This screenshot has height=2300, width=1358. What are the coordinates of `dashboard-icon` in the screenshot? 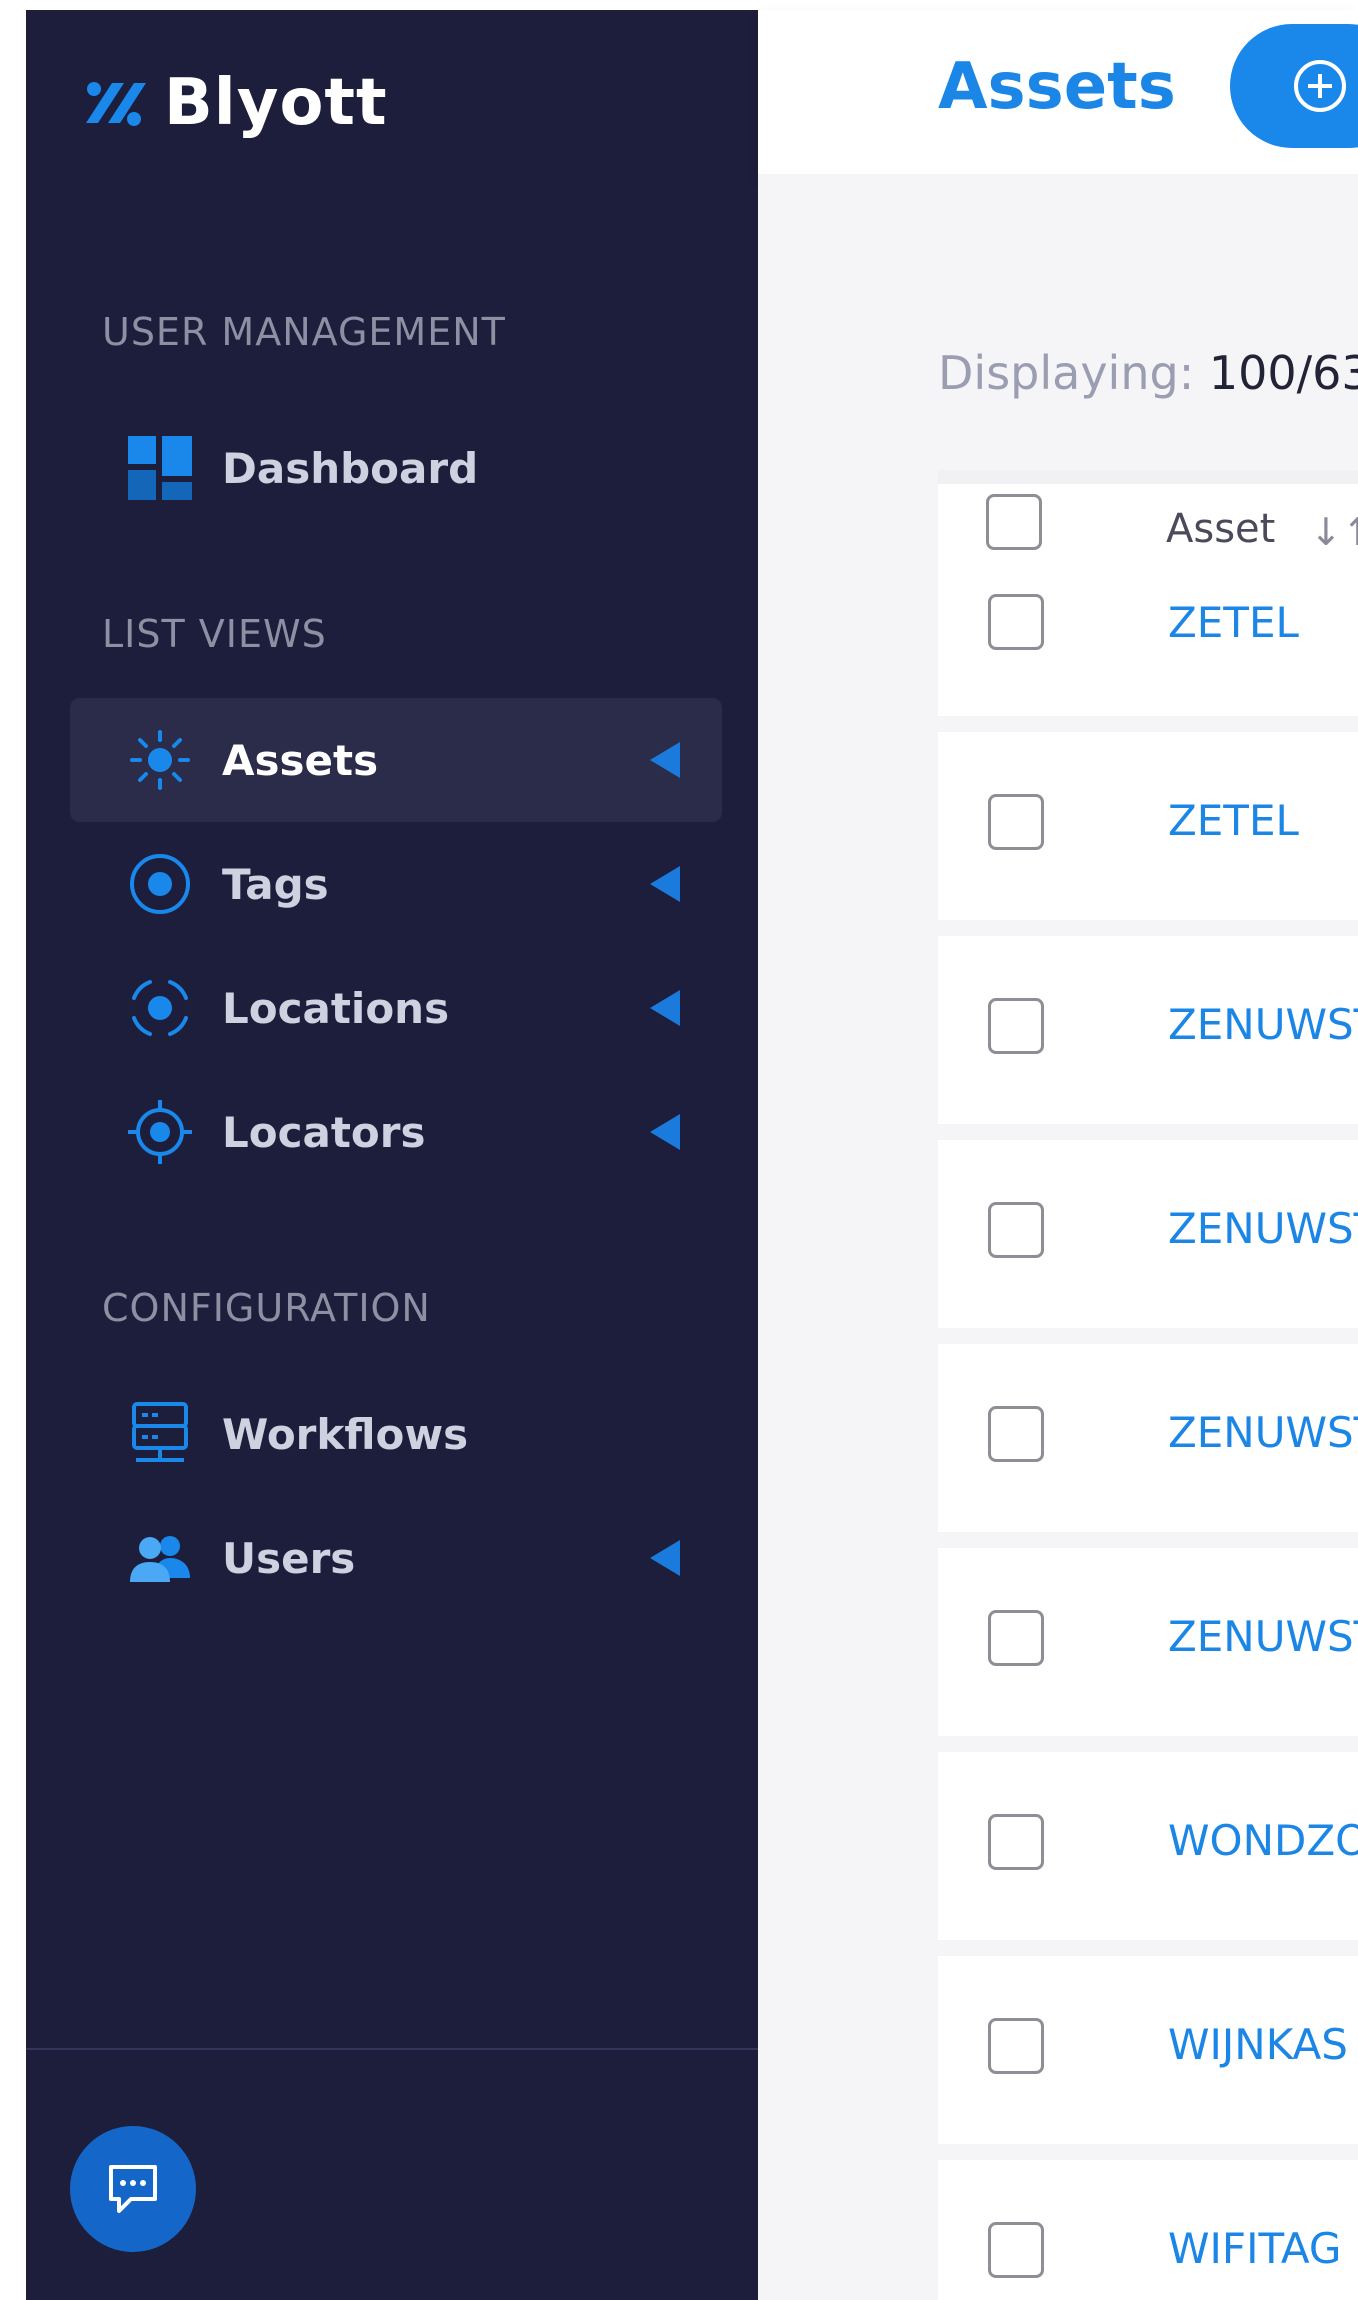 It's located at (160, 468).